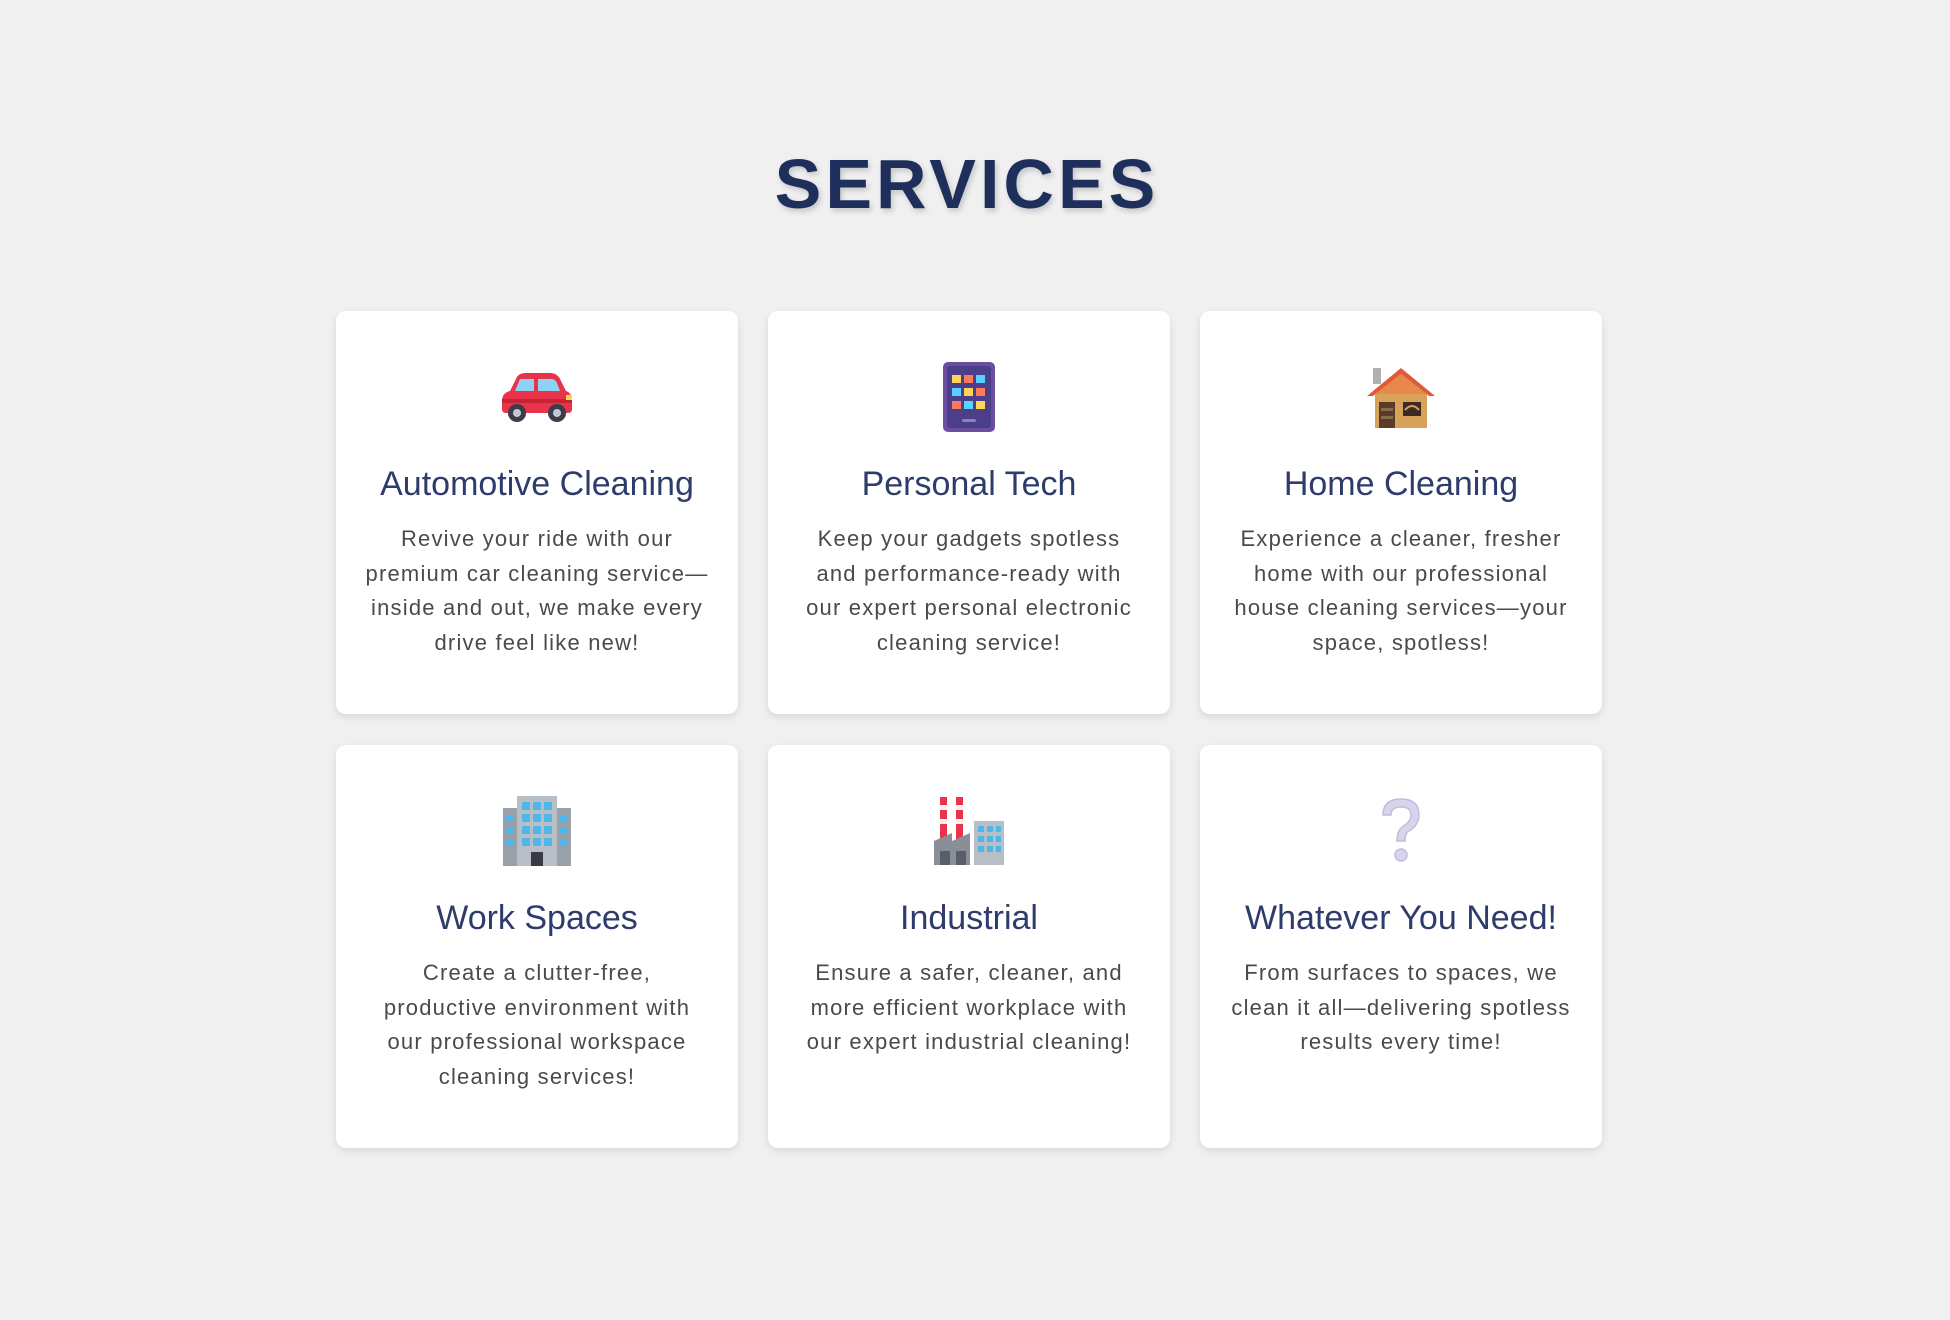 This screenshot has width=1950, height=1320. What do you see at coordinates (969, 484) in the screenshot?
I see `service-title: Personal Tech` at bounding box center [969, 484].